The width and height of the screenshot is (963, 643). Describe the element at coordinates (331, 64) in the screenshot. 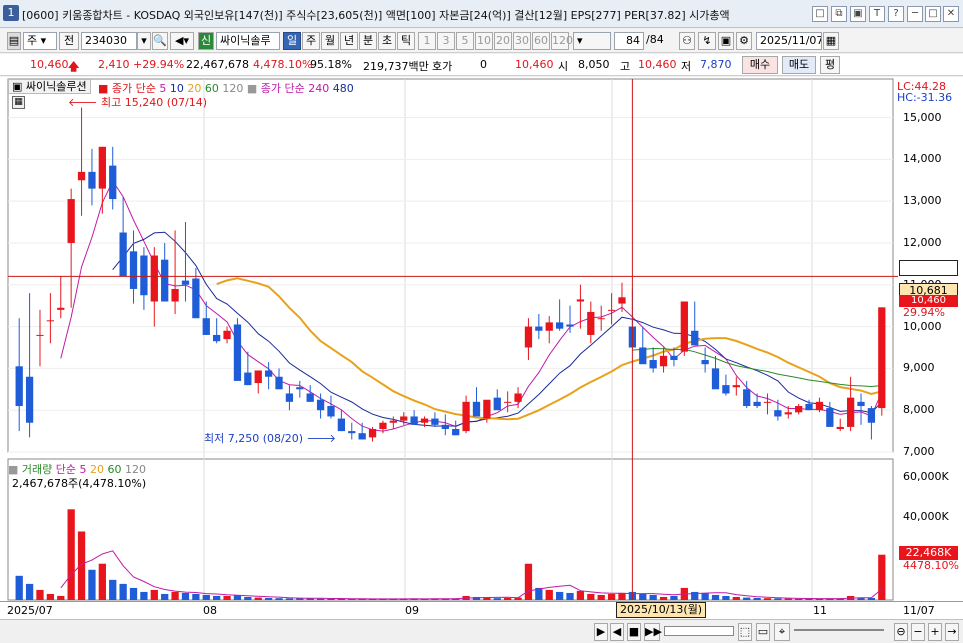

I see `turnover-rate: 95.18%` at that location.